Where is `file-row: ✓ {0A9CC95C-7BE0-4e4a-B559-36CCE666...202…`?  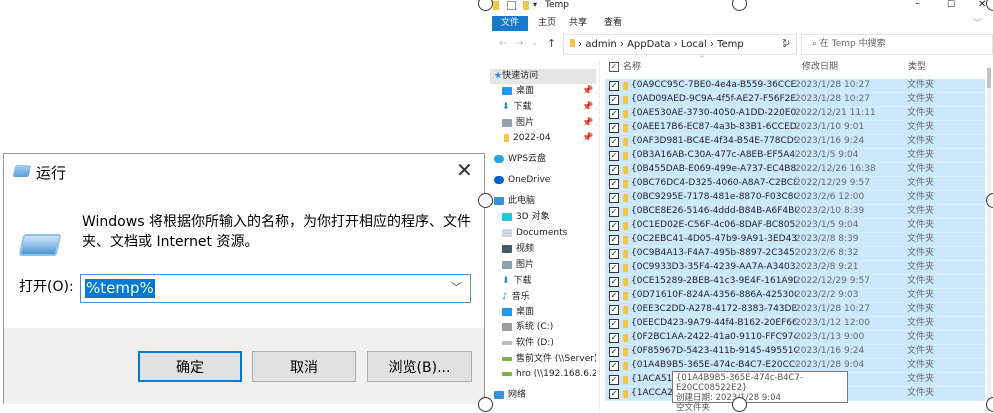 file-row: ✓ {0A9CC95C-7BE0-4e4a-B559-36CCE666...202… is located at coordinates (795, 86).